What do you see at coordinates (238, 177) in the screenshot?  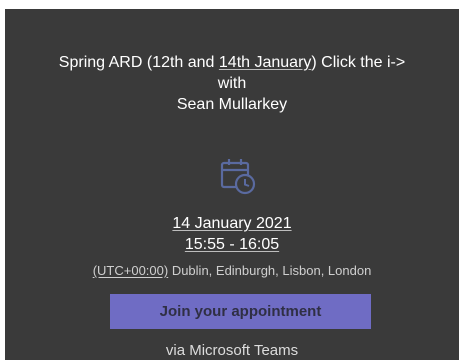 I see `calendar-clock-icon` at bounding box center [238, 177].